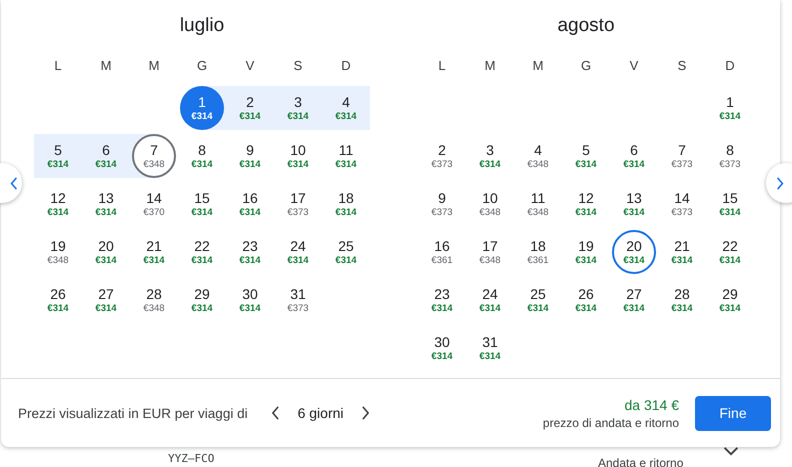 The height and width of the screenshot is (467, 792). Describe the element at coordinates (538, 156) in the screenshot. I see `day-button: 4 €348` at that location.